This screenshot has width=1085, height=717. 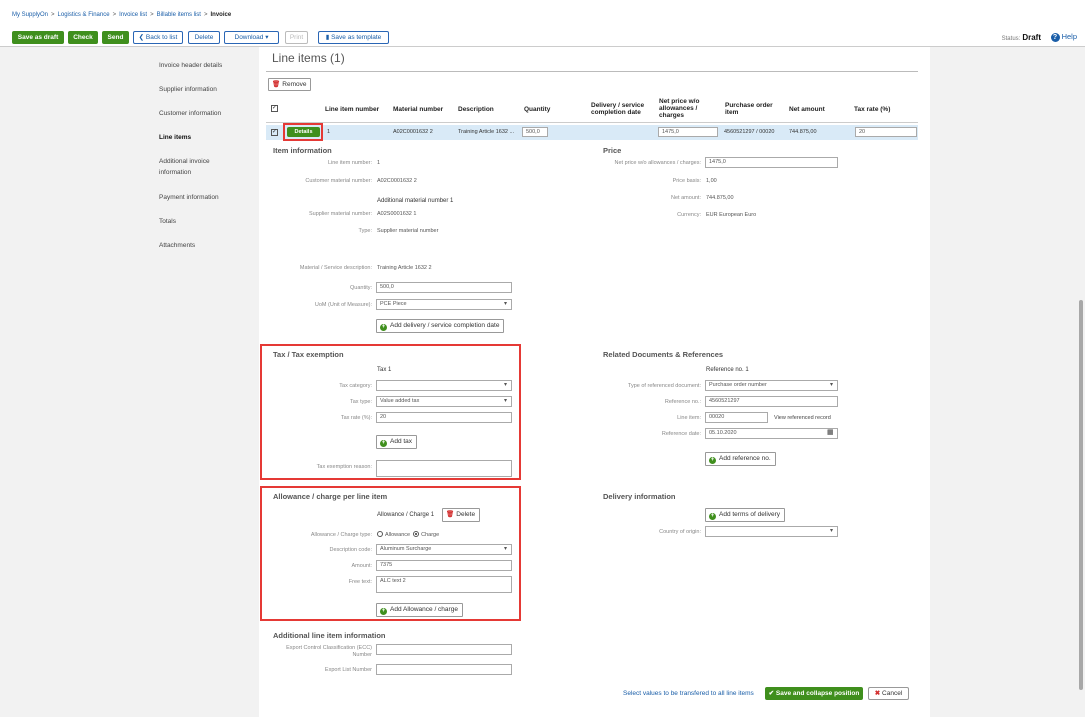 What do you see at coordinates (444, 287) in the screenshot?
I see `quantity-input: 500,0` at bounding box center [444, 287].